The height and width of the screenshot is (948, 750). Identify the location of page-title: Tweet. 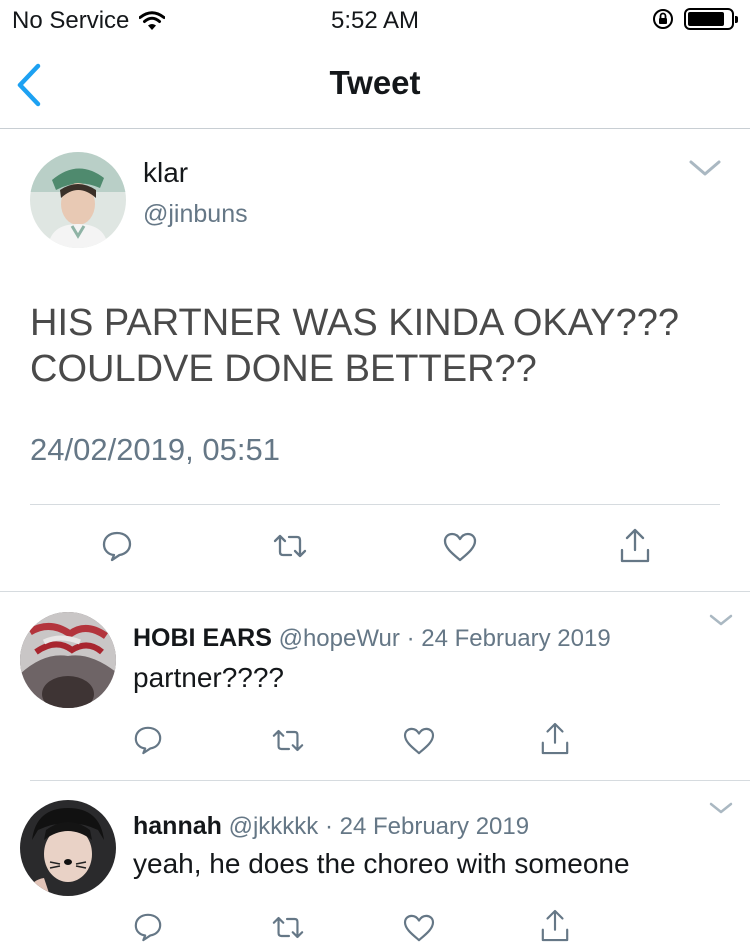
(375, 82).